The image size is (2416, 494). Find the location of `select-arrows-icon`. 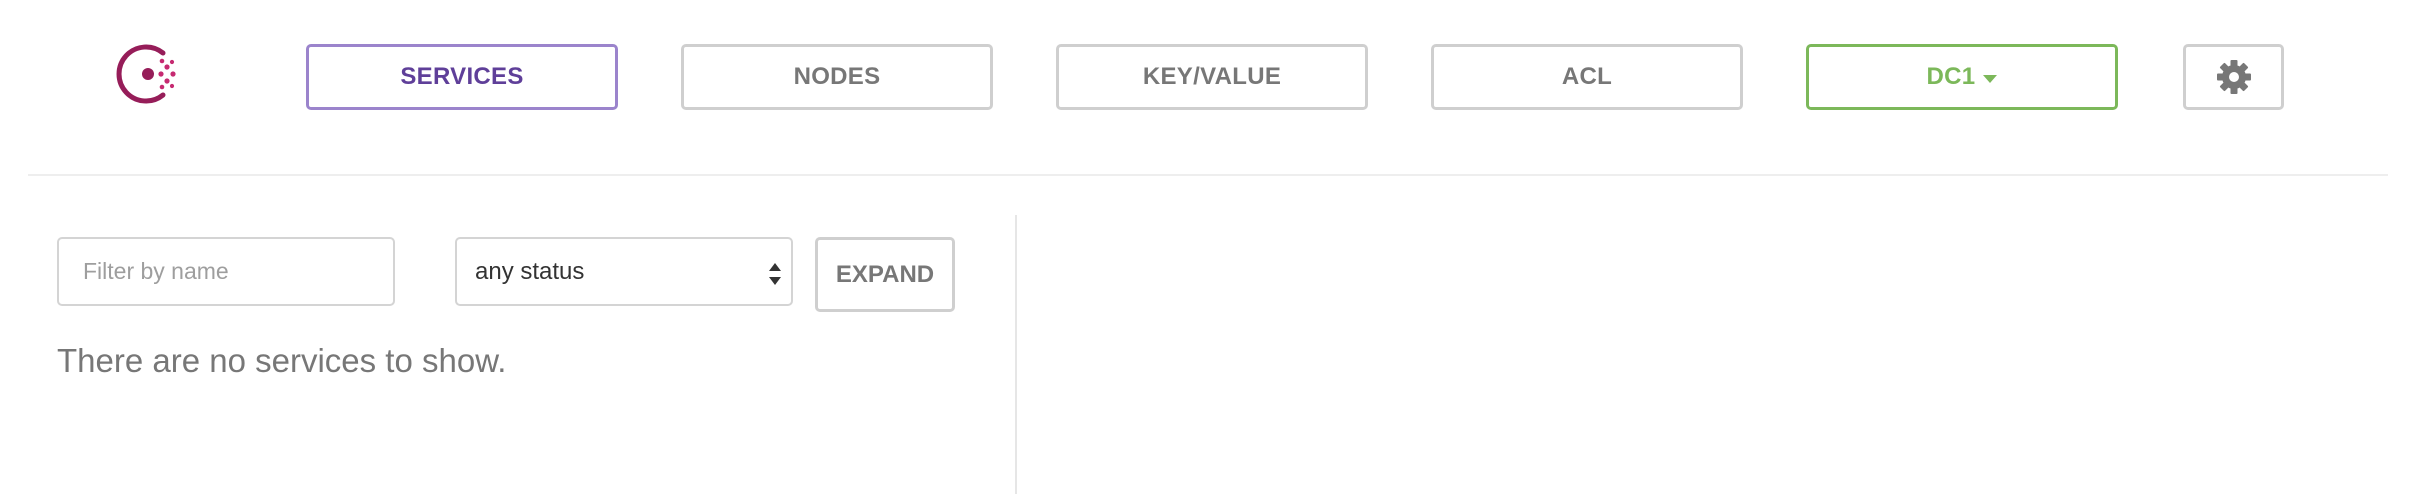

select-arrows-icon is located at coordinates (775, 274).